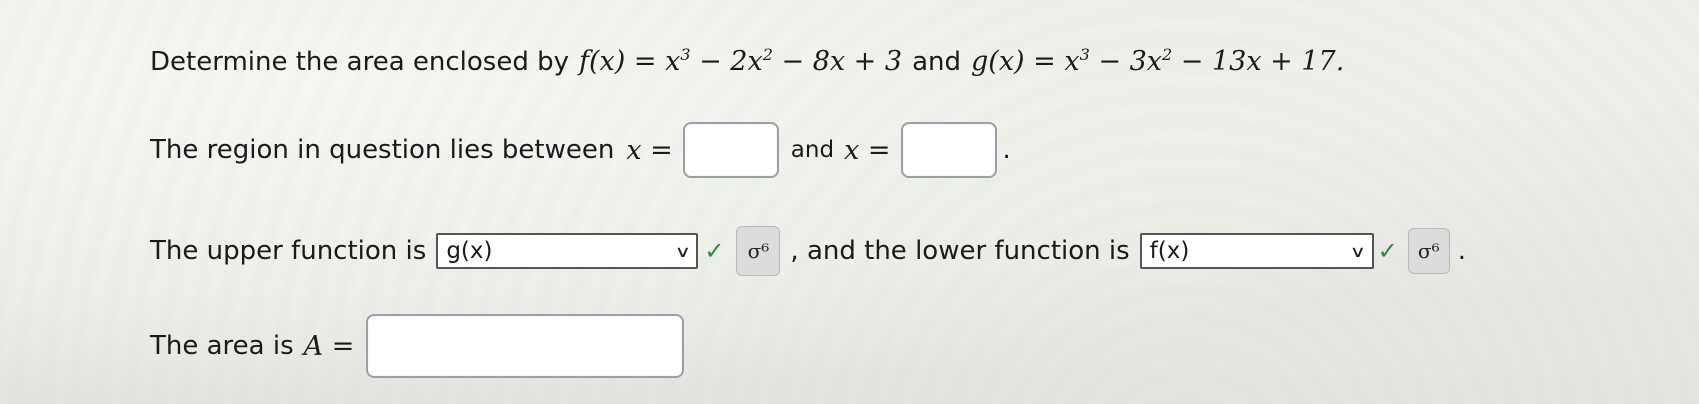 The width and height of the screenshot is (1699, 404). I want to click on f-def: f(x) = x, so click(630, 61).